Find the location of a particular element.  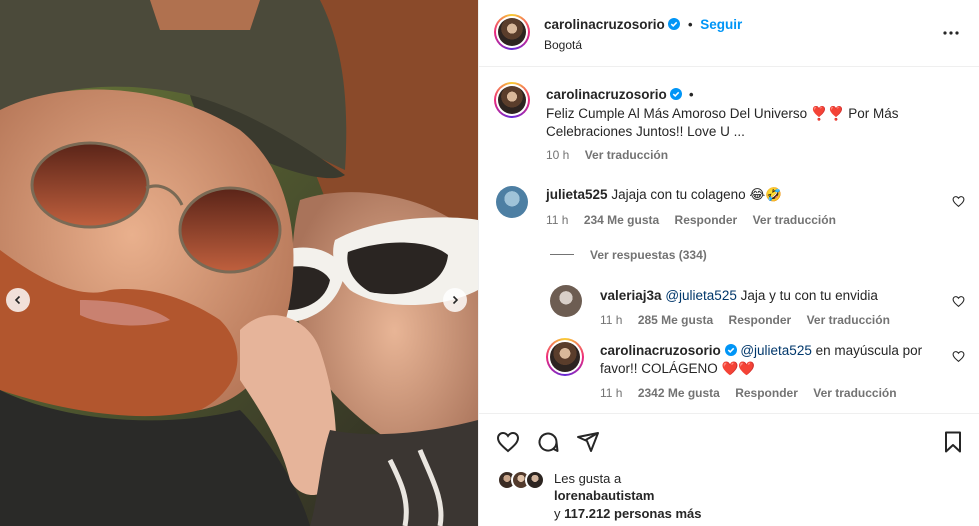

comment-like-heart-icon is located at coordinates (958, 201).